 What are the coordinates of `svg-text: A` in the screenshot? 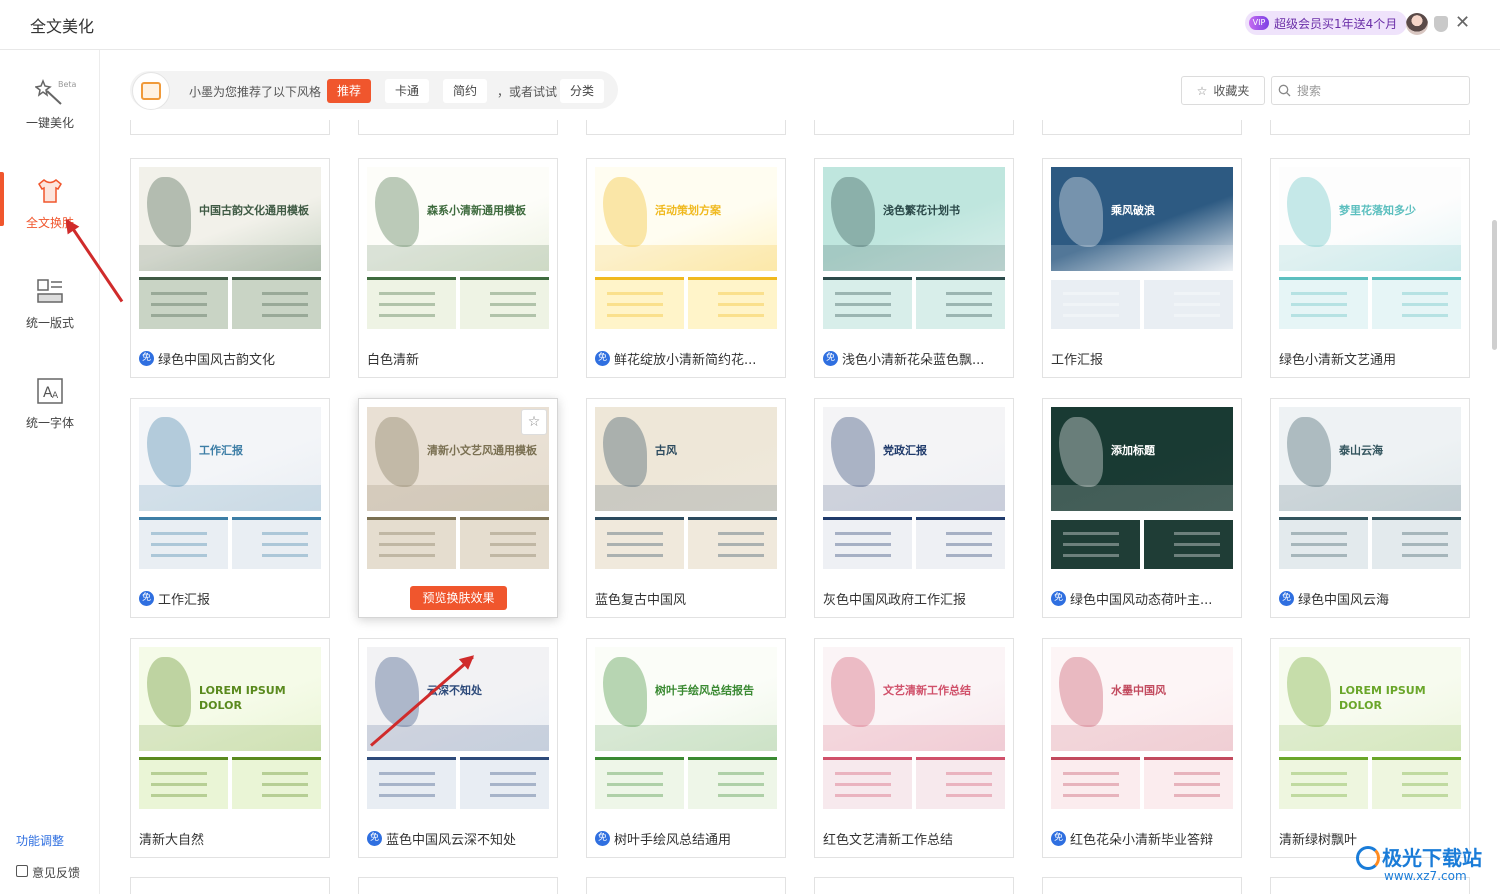 It's located at (55, 396).